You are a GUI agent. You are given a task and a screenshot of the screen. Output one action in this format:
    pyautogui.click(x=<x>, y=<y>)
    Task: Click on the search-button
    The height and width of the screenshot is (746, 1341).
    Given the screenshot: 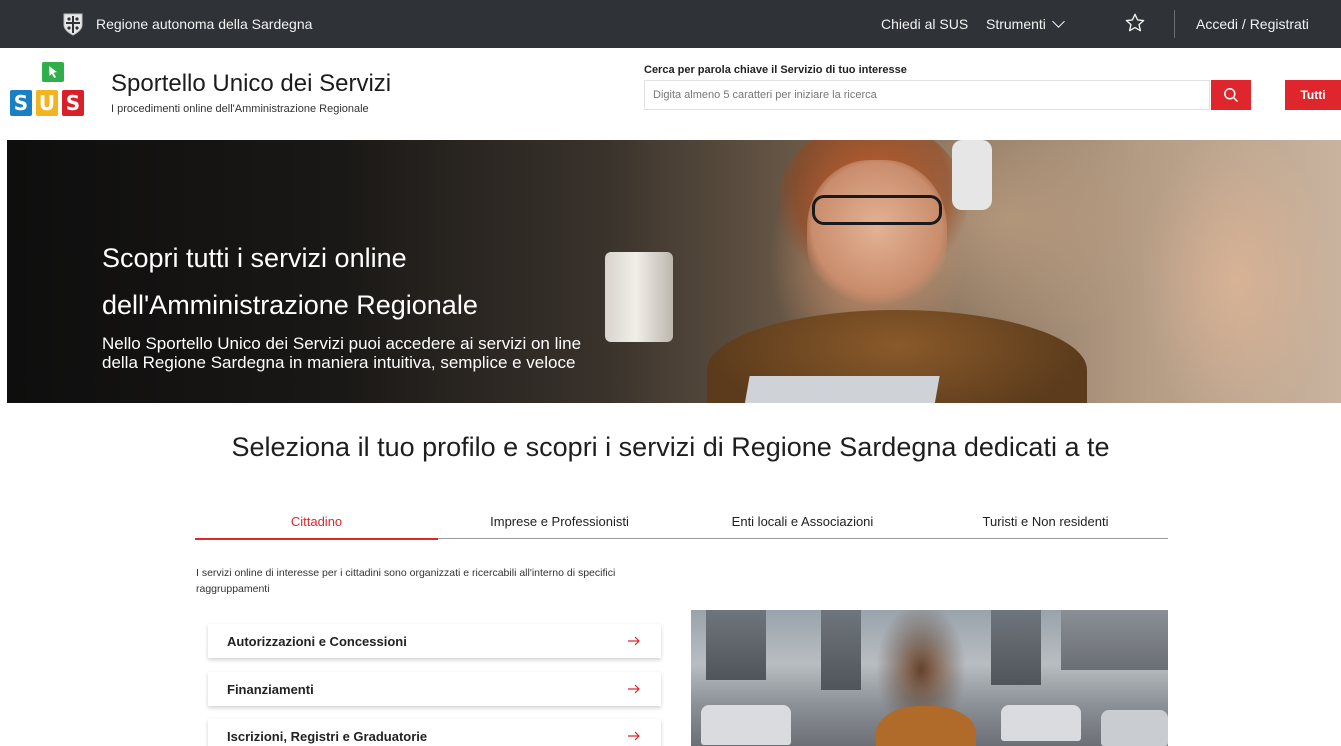 What is the action you would take?
    pyautogui.click(x=1231, y=95)
    